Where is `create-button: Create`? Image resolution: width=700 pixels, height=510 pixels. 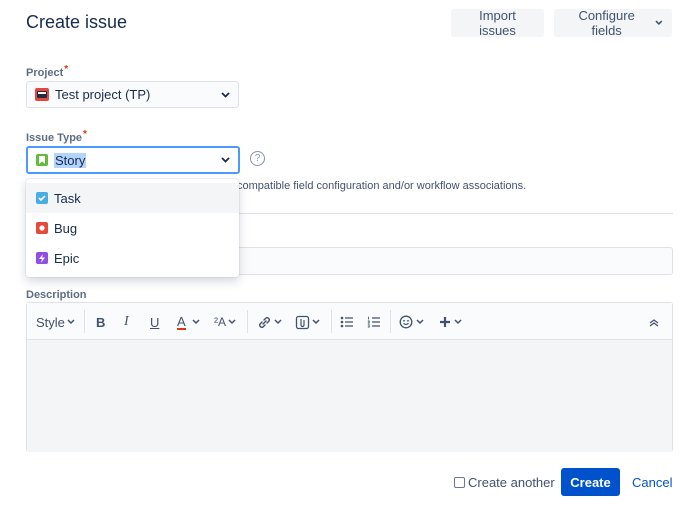 create-button: Create is located at coordinates (590, 482).